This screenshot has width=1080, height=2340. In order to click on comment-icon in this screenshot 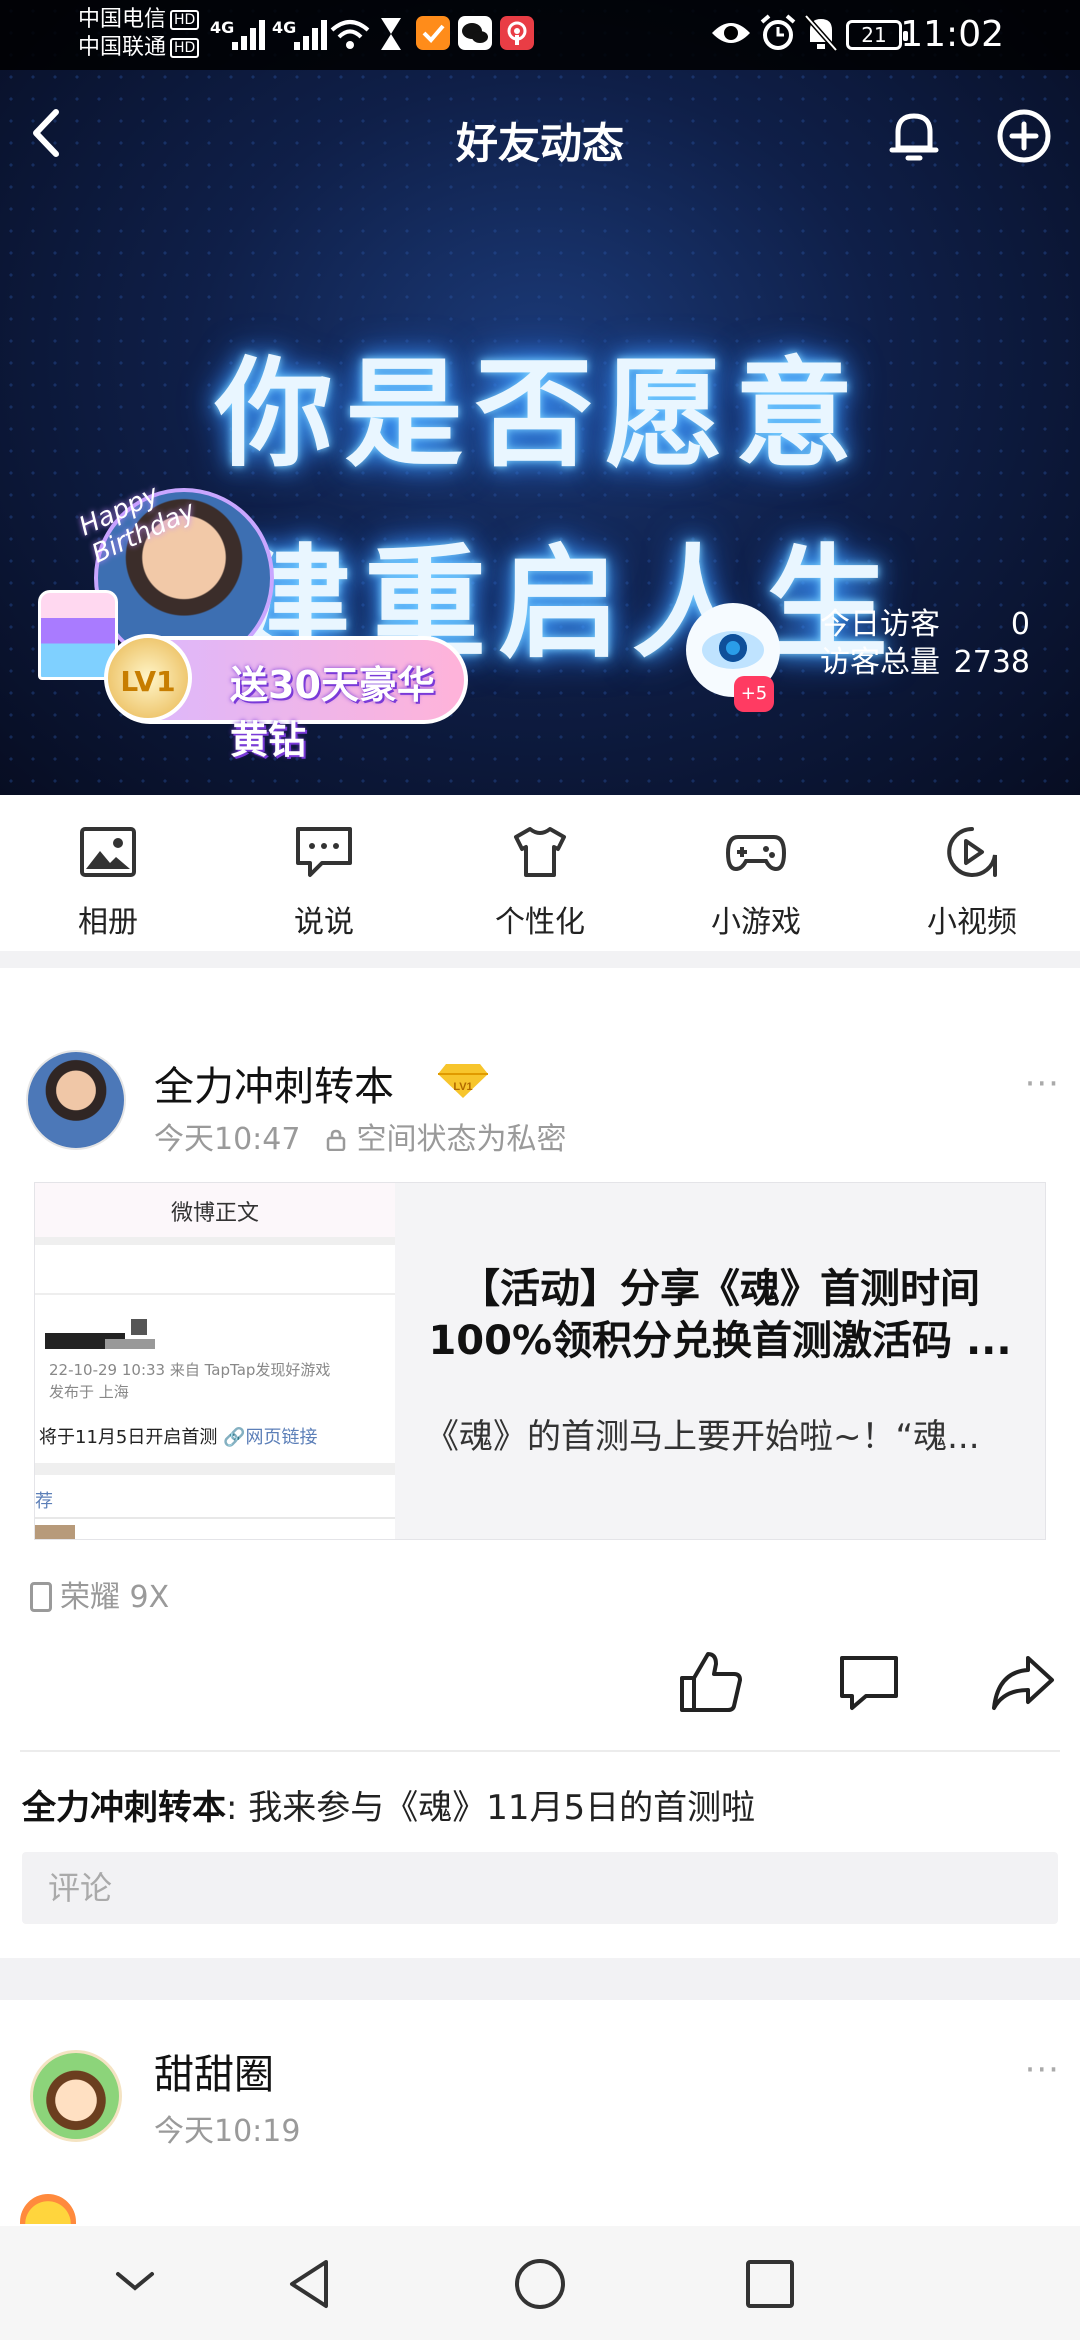, I will do `click(869, 1682)`.